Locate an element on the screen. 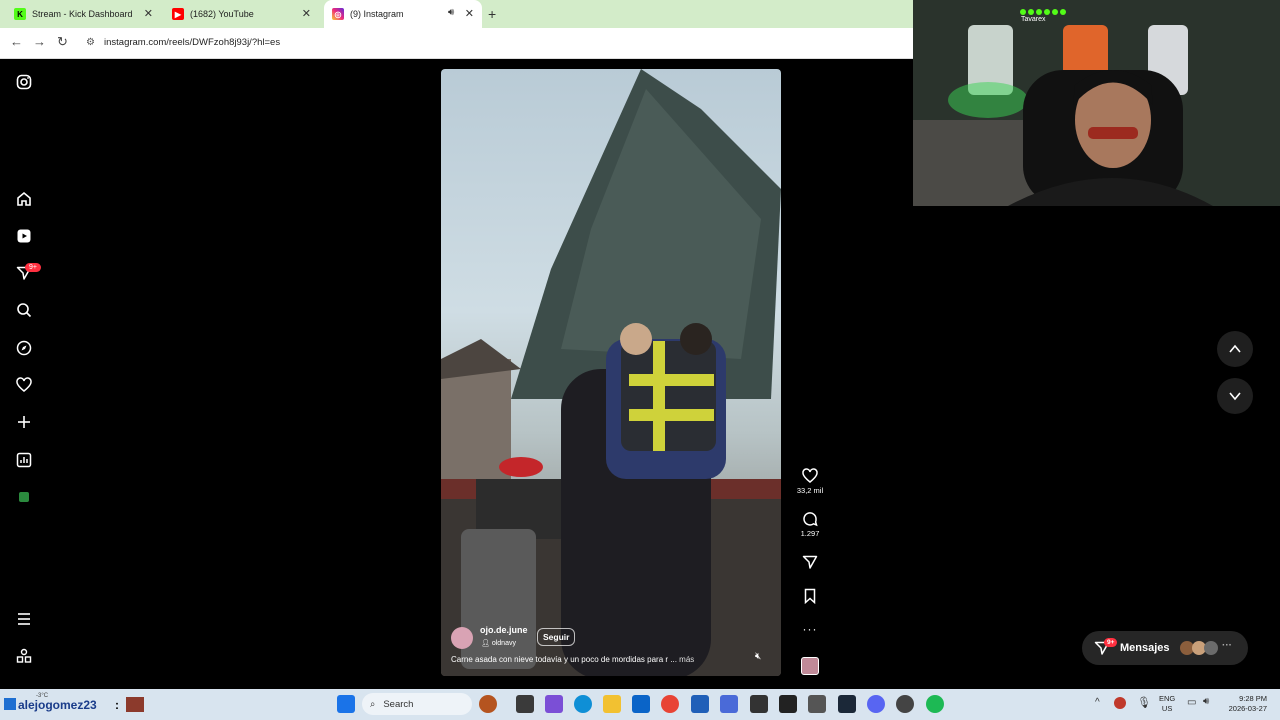 The image size is (1280, 720). comment-button: 1.297 is located at coordinates (810, 524).